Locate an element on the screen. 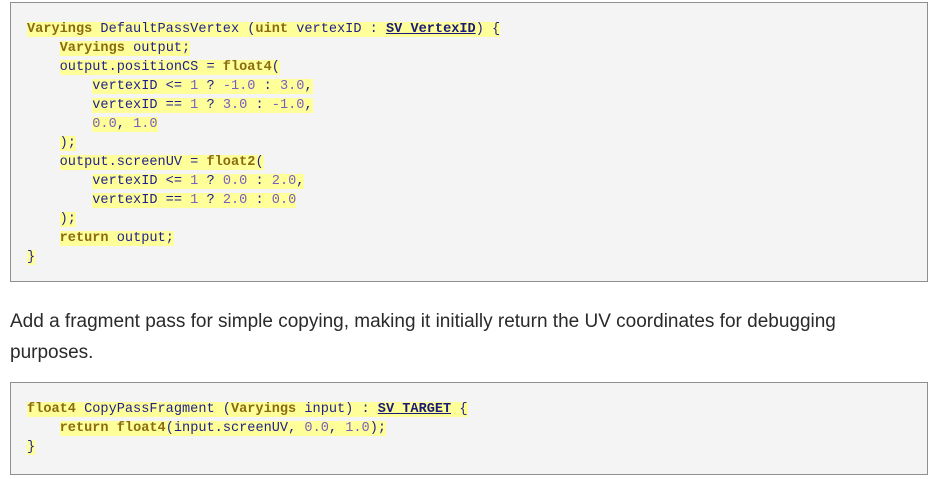 The width and height of the screenshot is (938, 479). code-line: vertexID == 1 ? 3.0 : -1.0, is located at coordinates (263, 105).